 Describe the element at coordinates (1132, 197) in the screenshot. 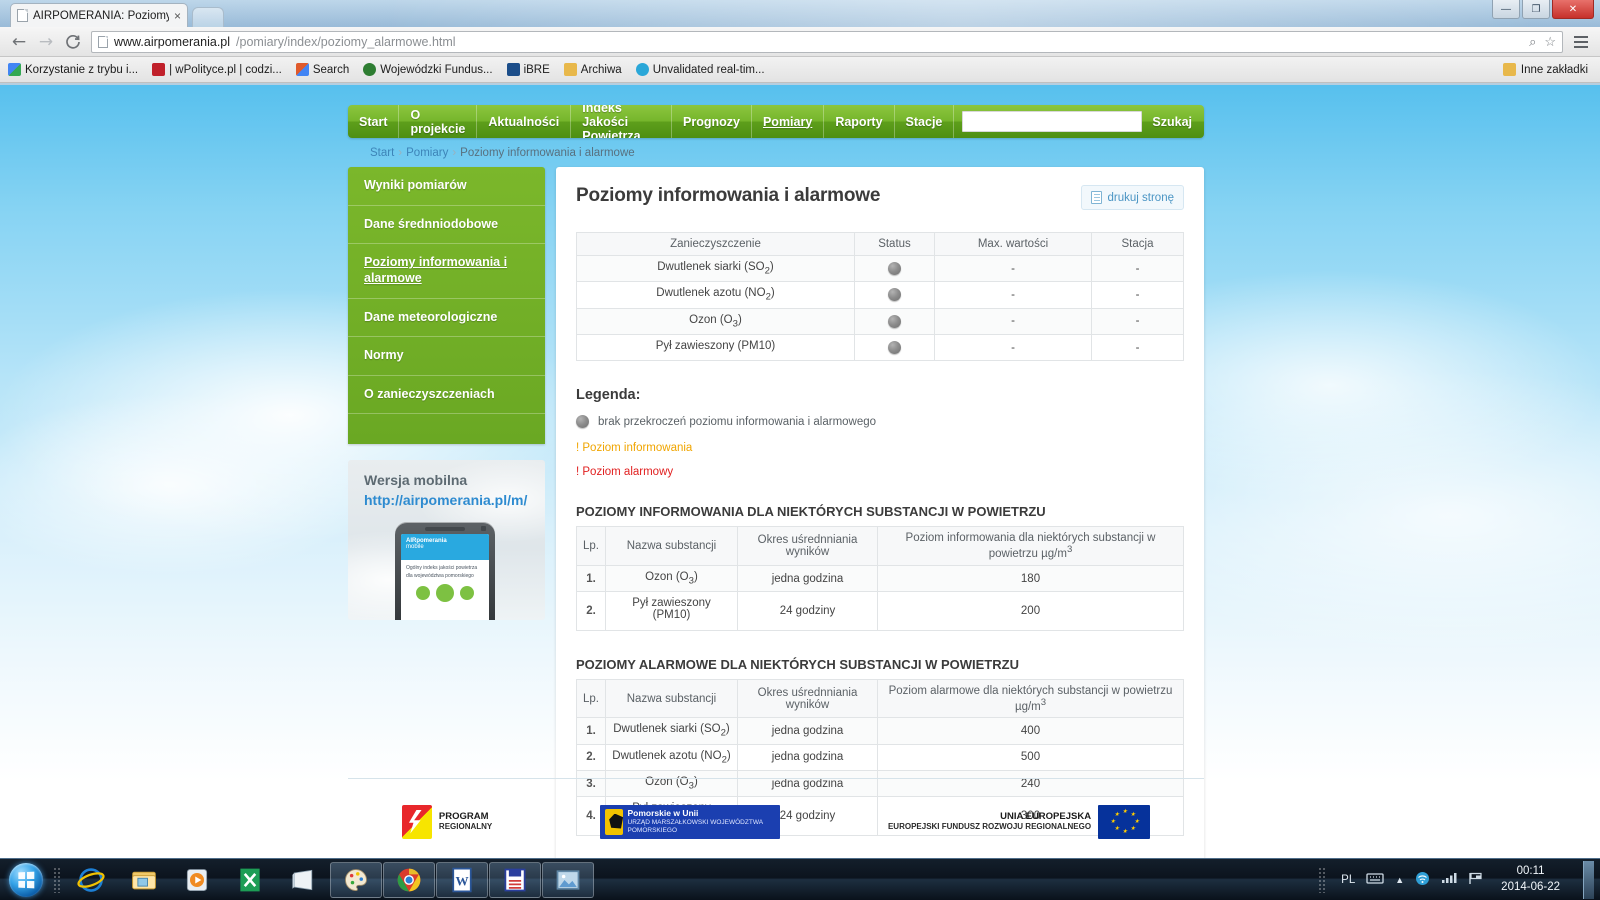

I see `print-page-button: drukuj stronę` at that location.